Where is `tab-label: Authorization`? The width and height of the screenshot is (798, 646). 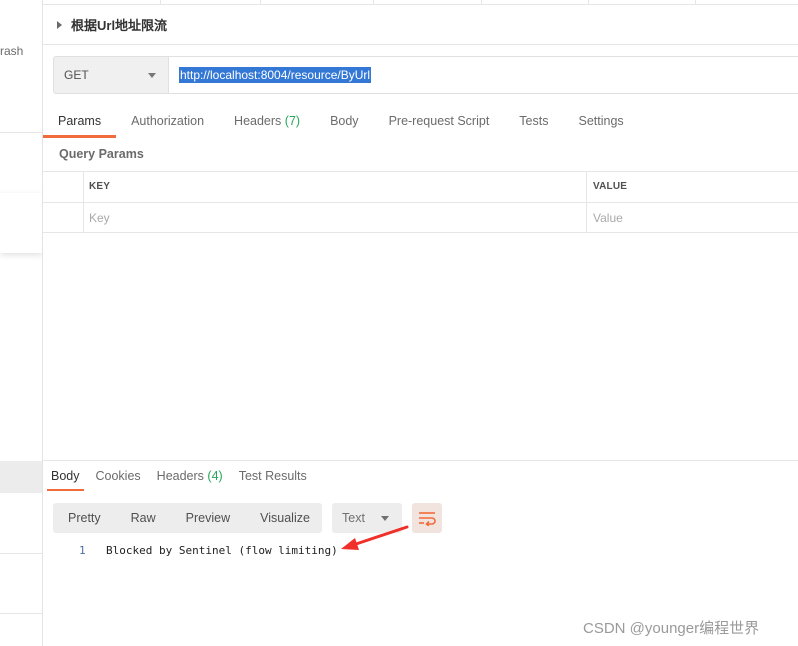
tab-label: Authorization is located at coordinates (168, 121).